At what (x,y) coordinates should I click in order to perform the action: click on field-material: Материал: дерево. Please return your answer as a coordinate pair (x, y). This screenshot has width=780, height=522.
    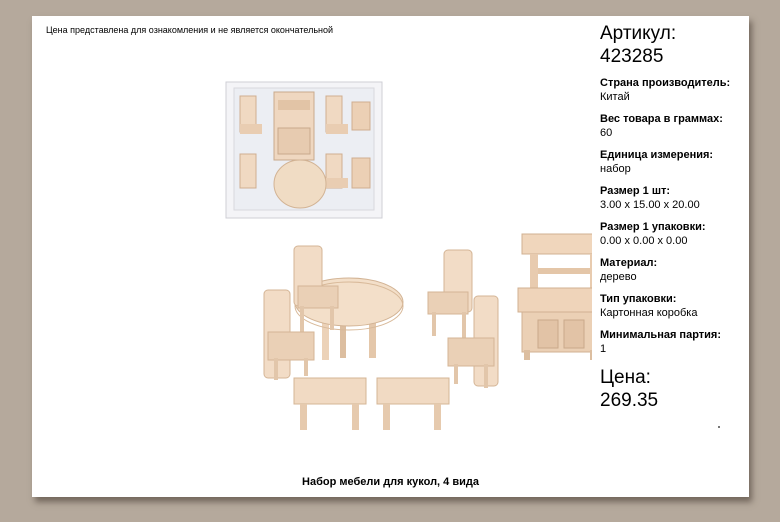
    Looking at the image, I should click on (629, 270).